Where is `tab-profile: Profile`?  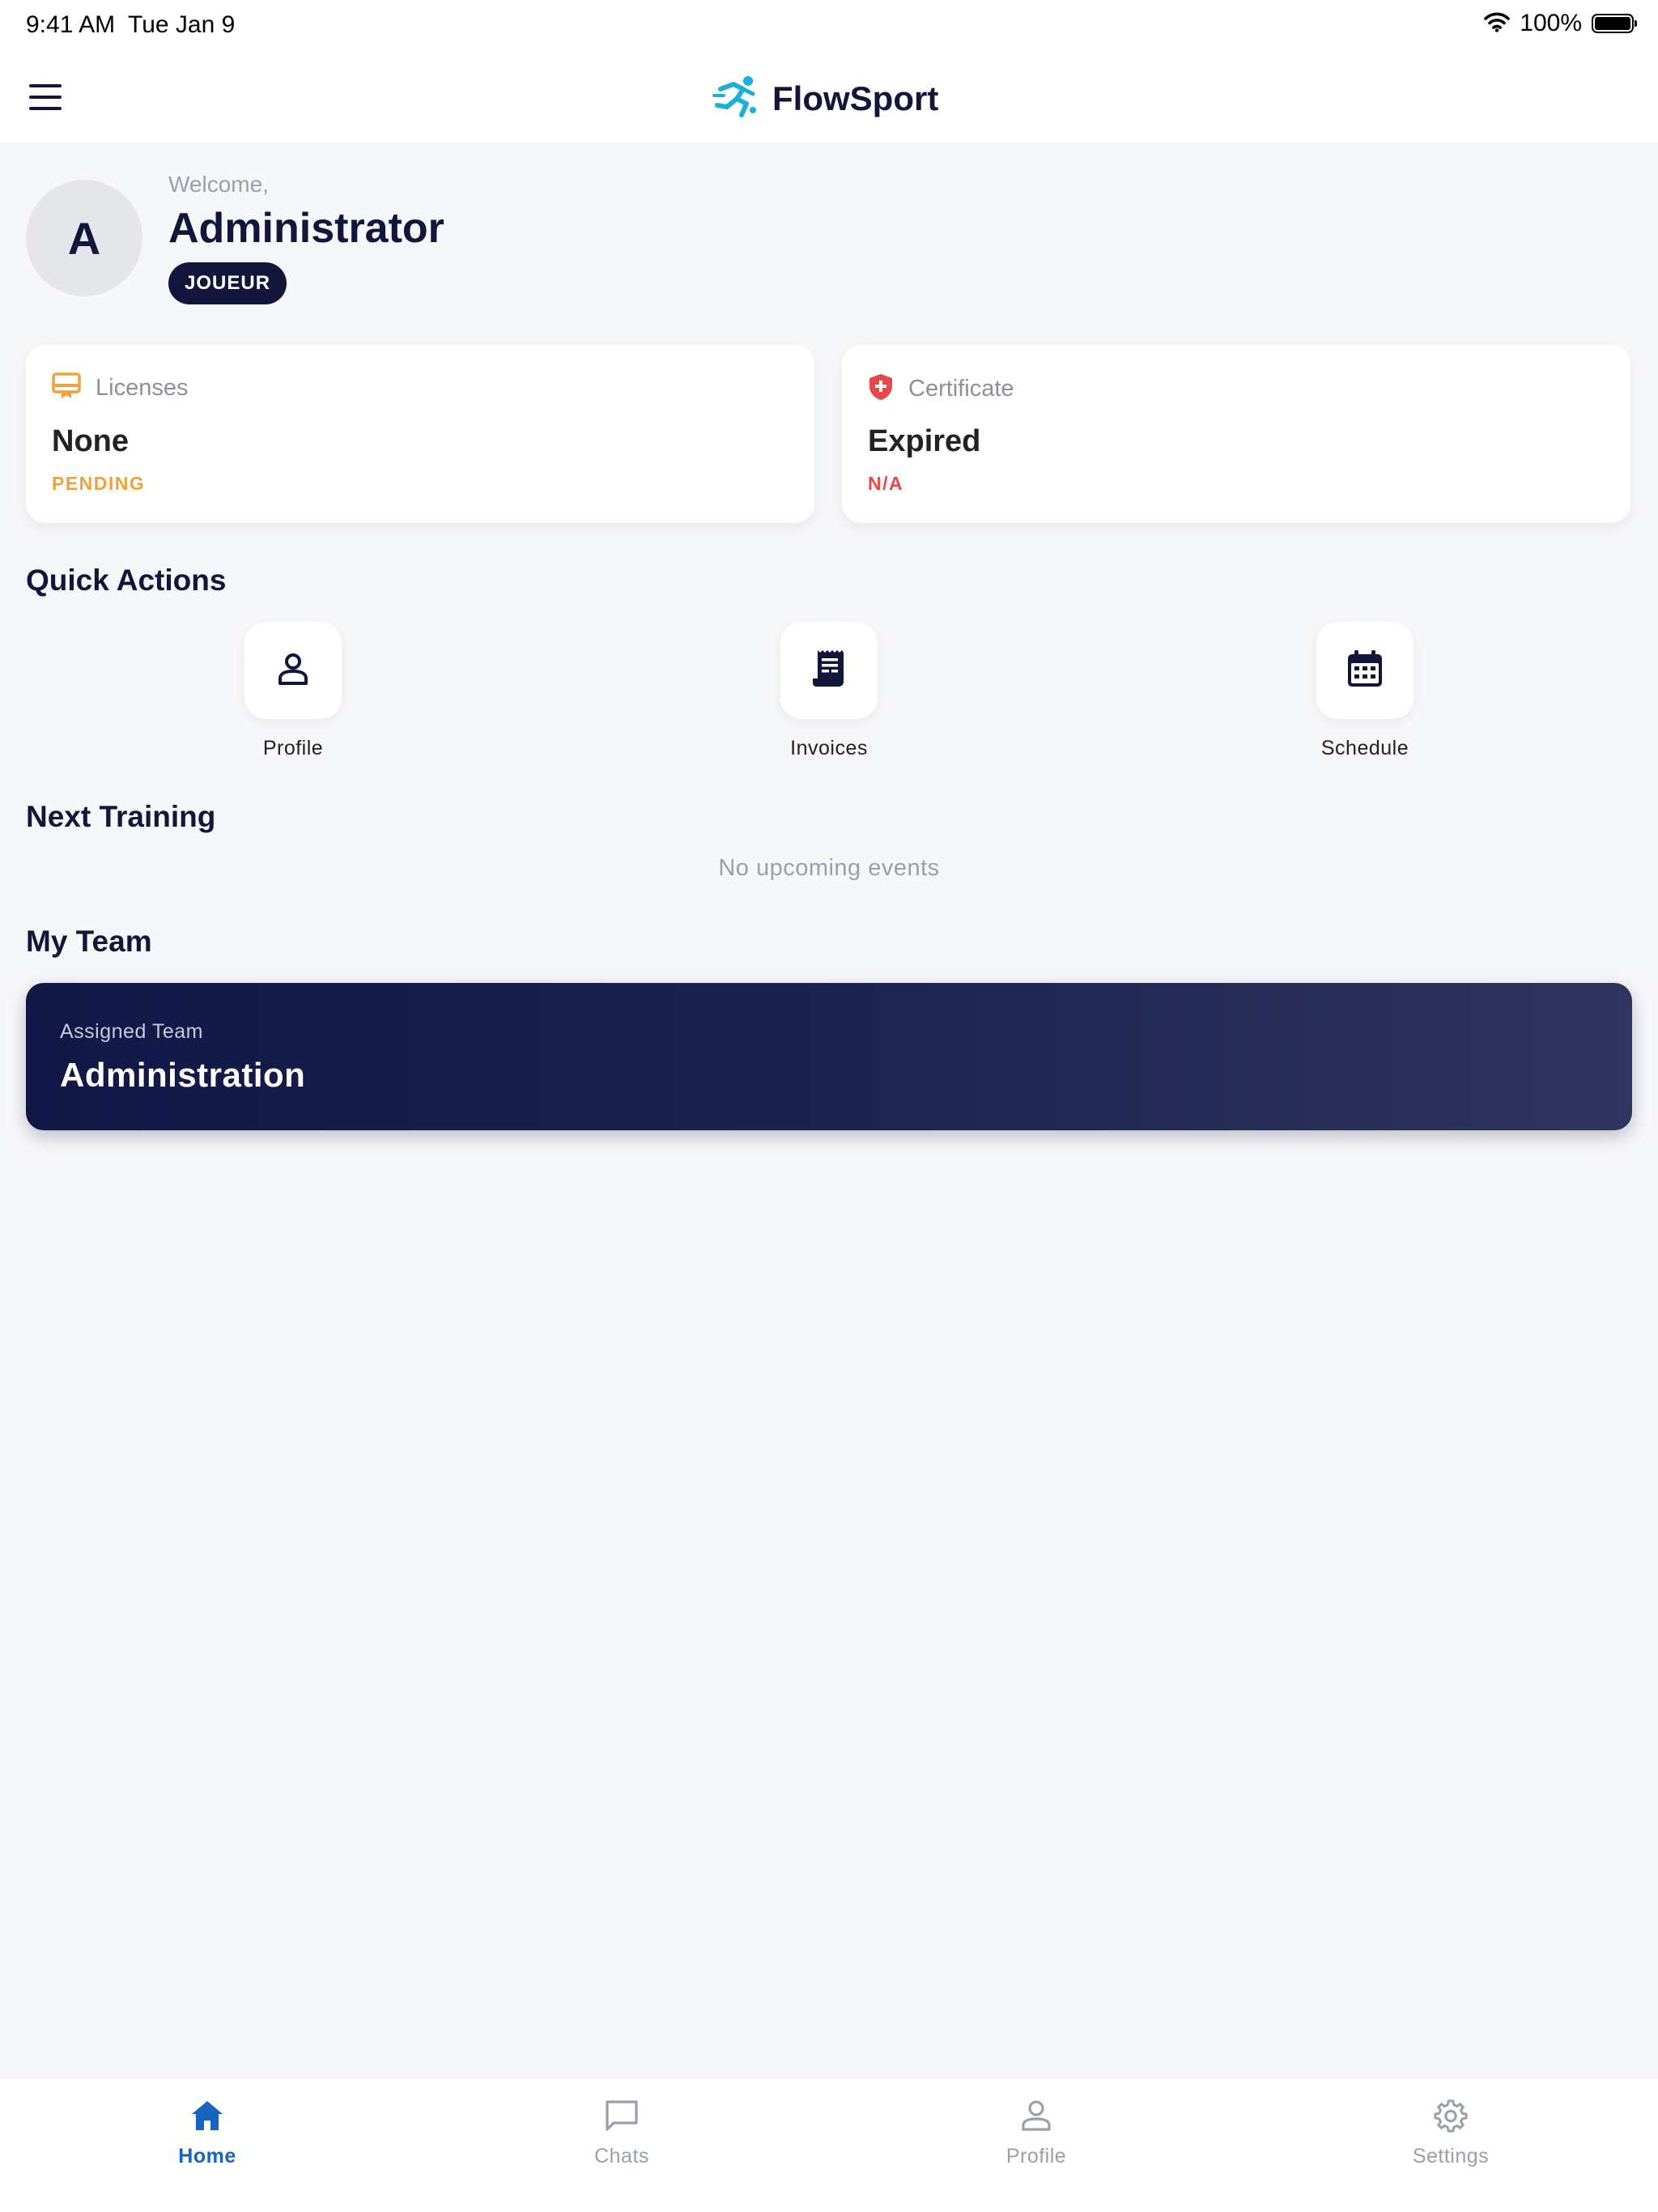
tab-profile: Profile is located at coordinates (1036, 2133).